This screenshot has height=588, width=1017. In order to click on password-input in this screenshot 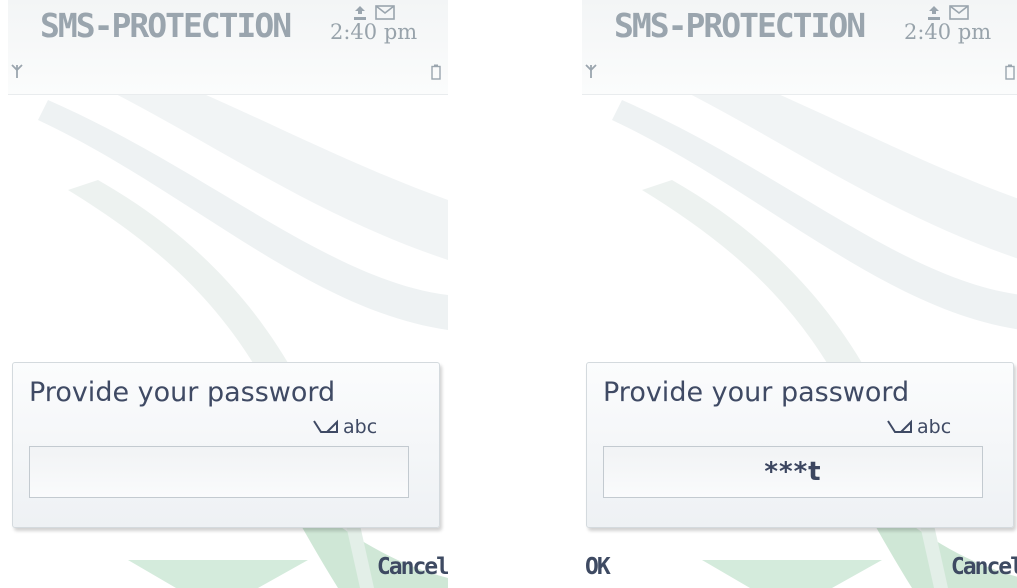, I will do `click(219, 472)`.